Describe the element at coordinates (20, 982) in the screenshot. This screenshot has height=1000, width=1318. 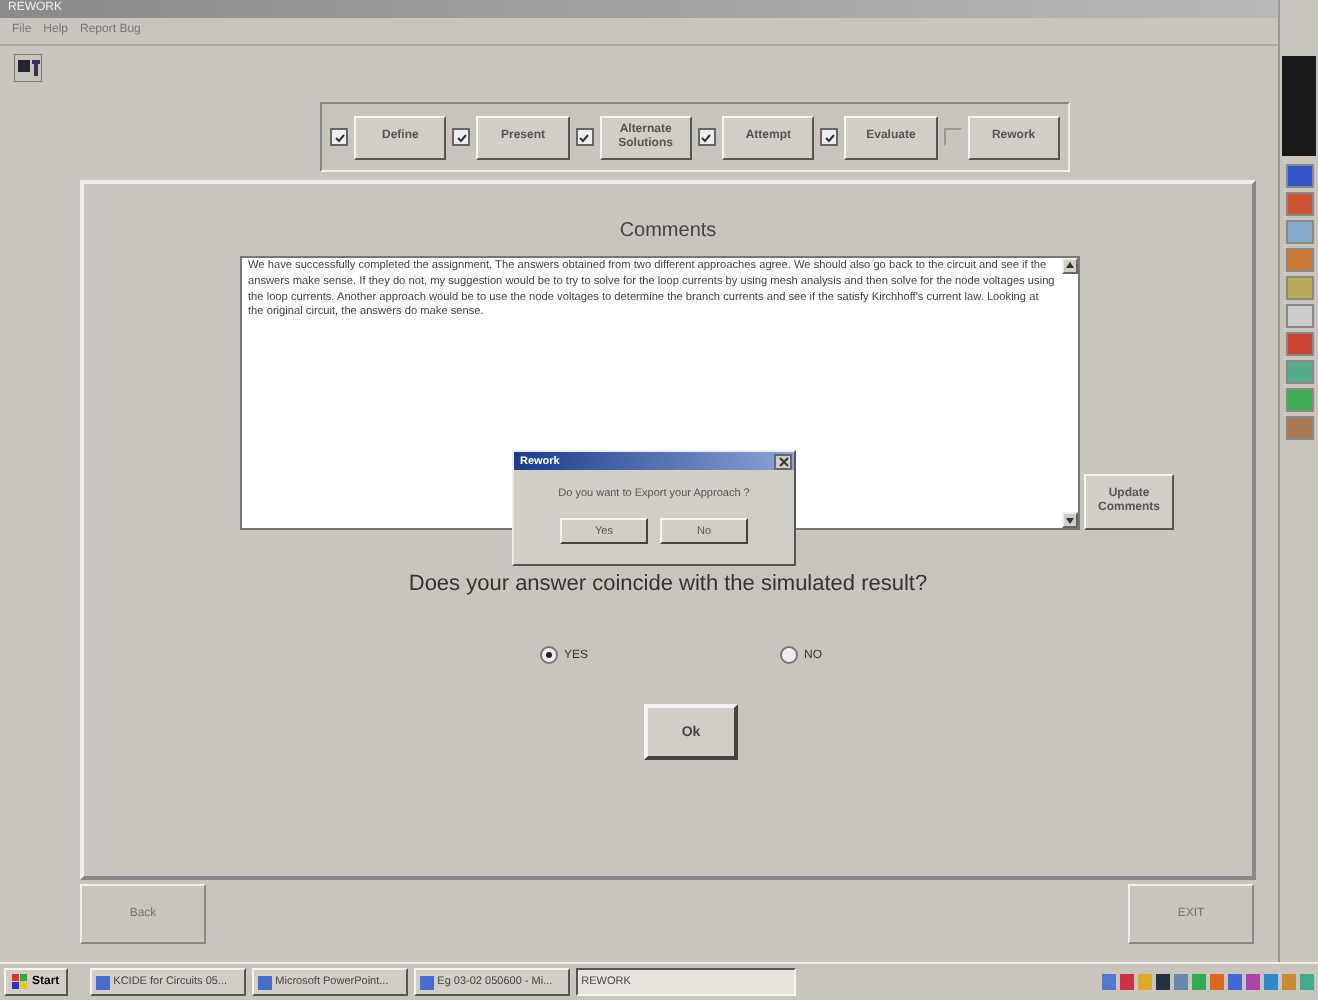
I see `windows-logo-icon` at that location.